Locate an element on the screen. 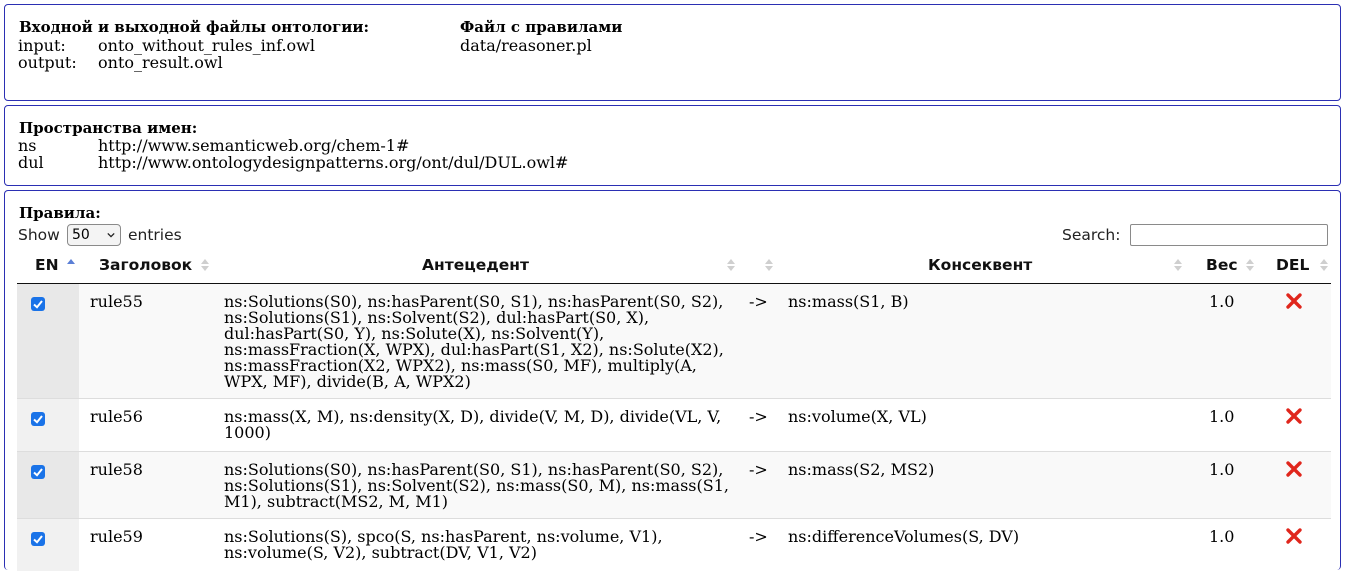 The width and height of the screenshot is (1349, 571). namespace-prefix: ns is located at coordinates (27, 145).